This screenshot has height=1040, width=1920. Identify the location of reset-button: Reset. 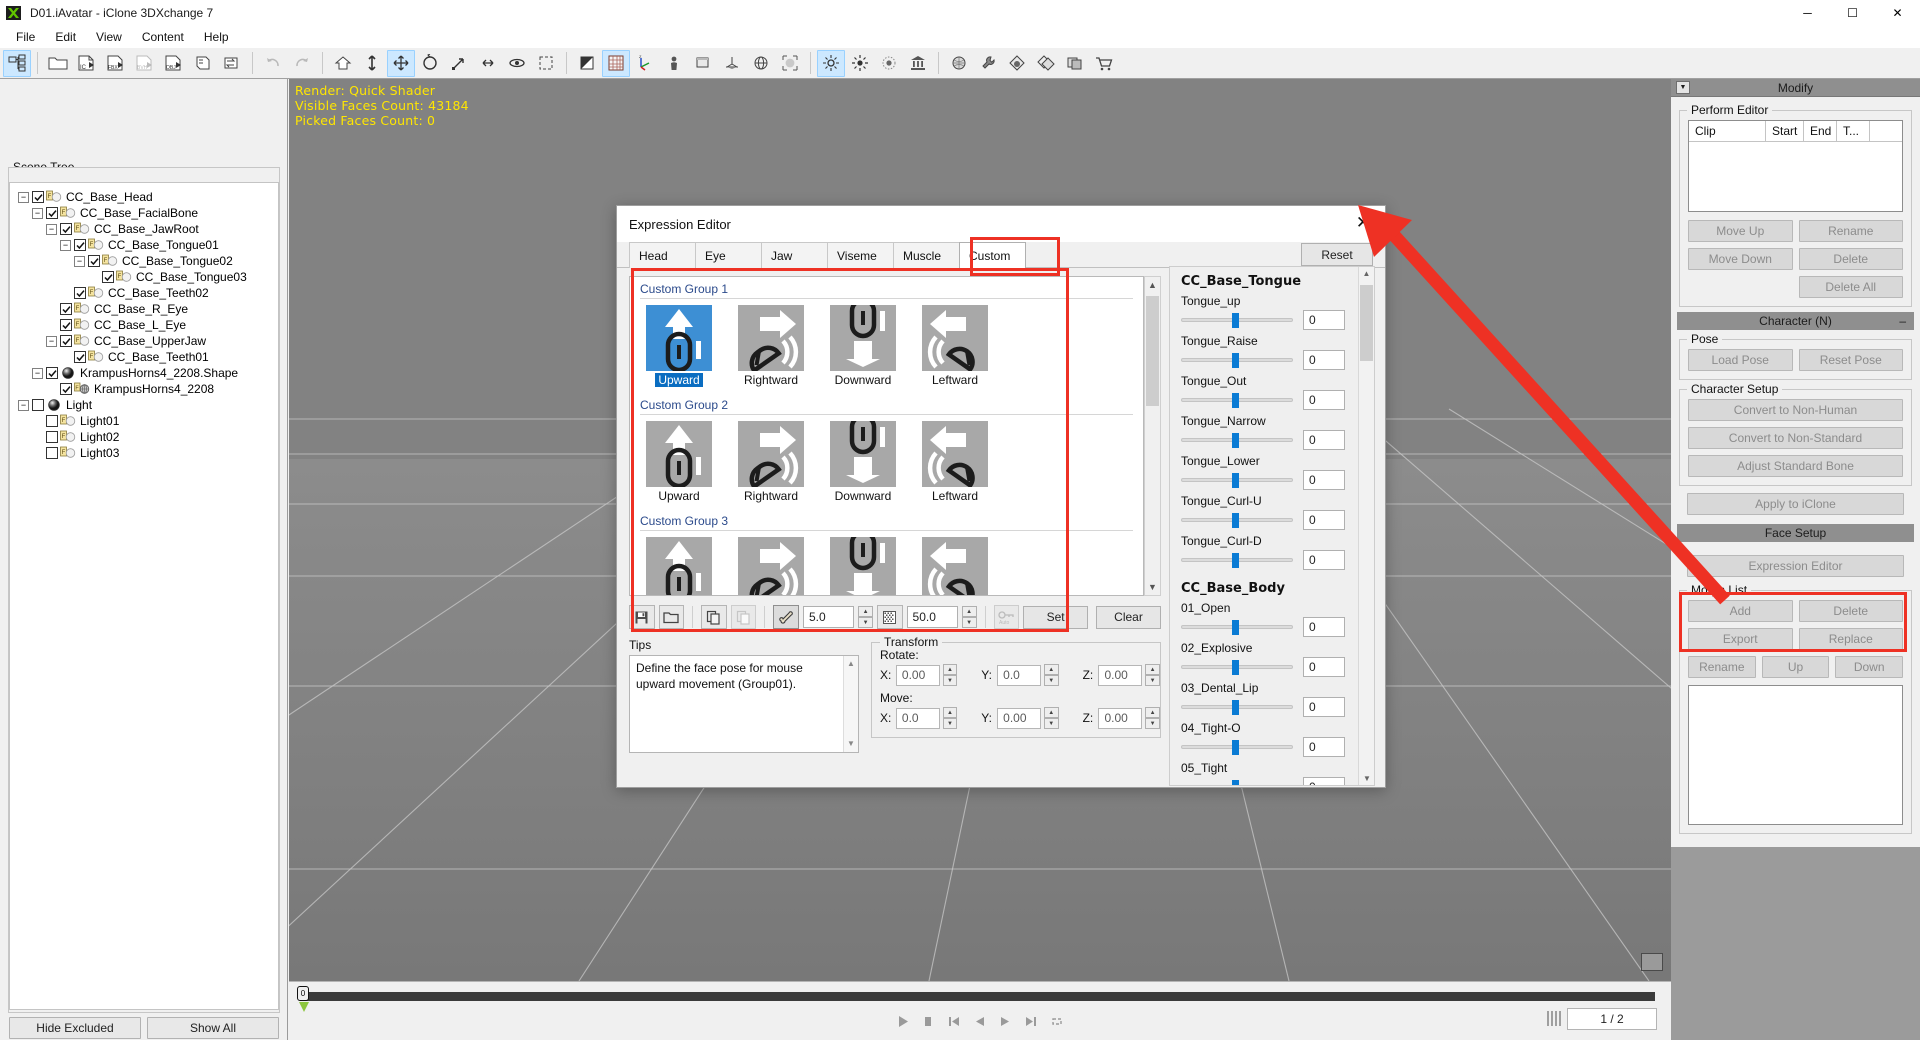
(1337, 254).